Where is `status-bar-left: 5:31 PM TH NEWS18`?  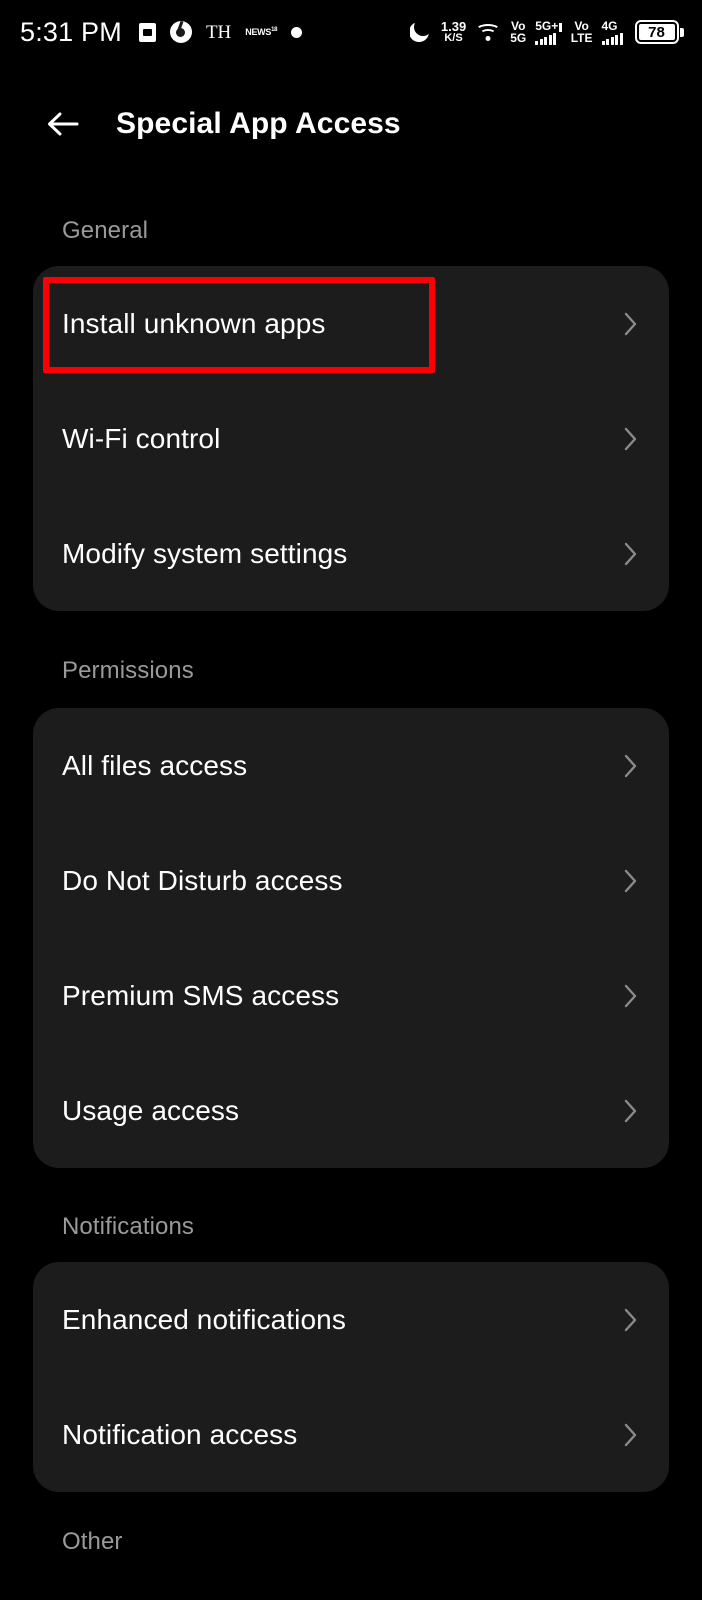 status-bar-left: 5:31 PM TH NEWS18 is located at coordinates (161, 31).